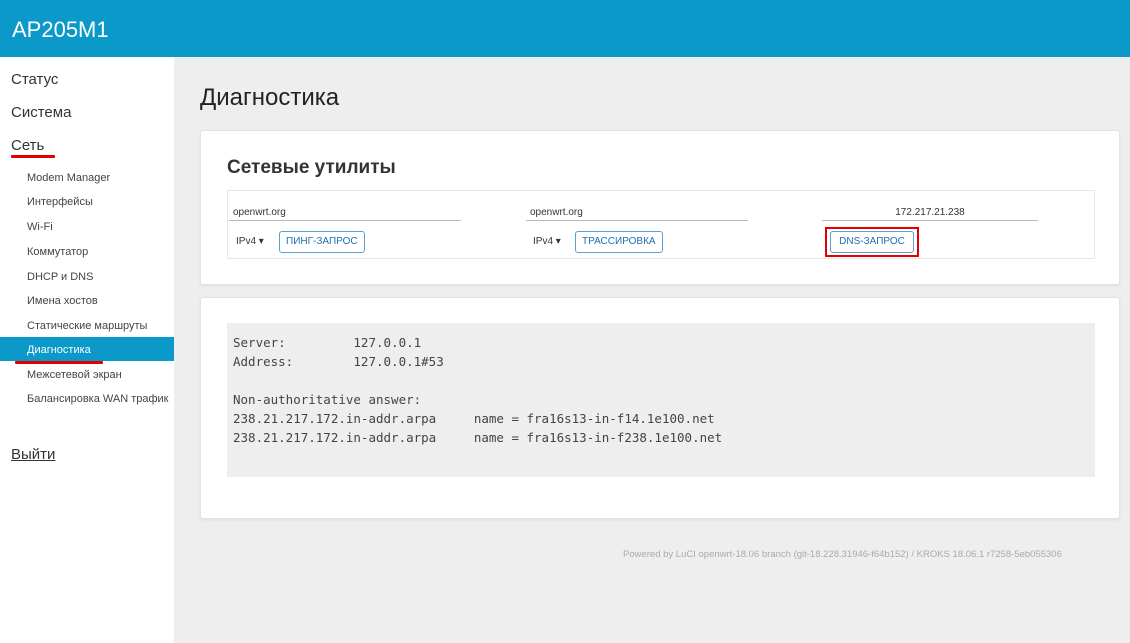 This screenshot has width=1130, height=643. What do you see at coordinates (33, 454) in the screenshot?
I see `logout-link: Выйти` at bounding box center [33, 454].